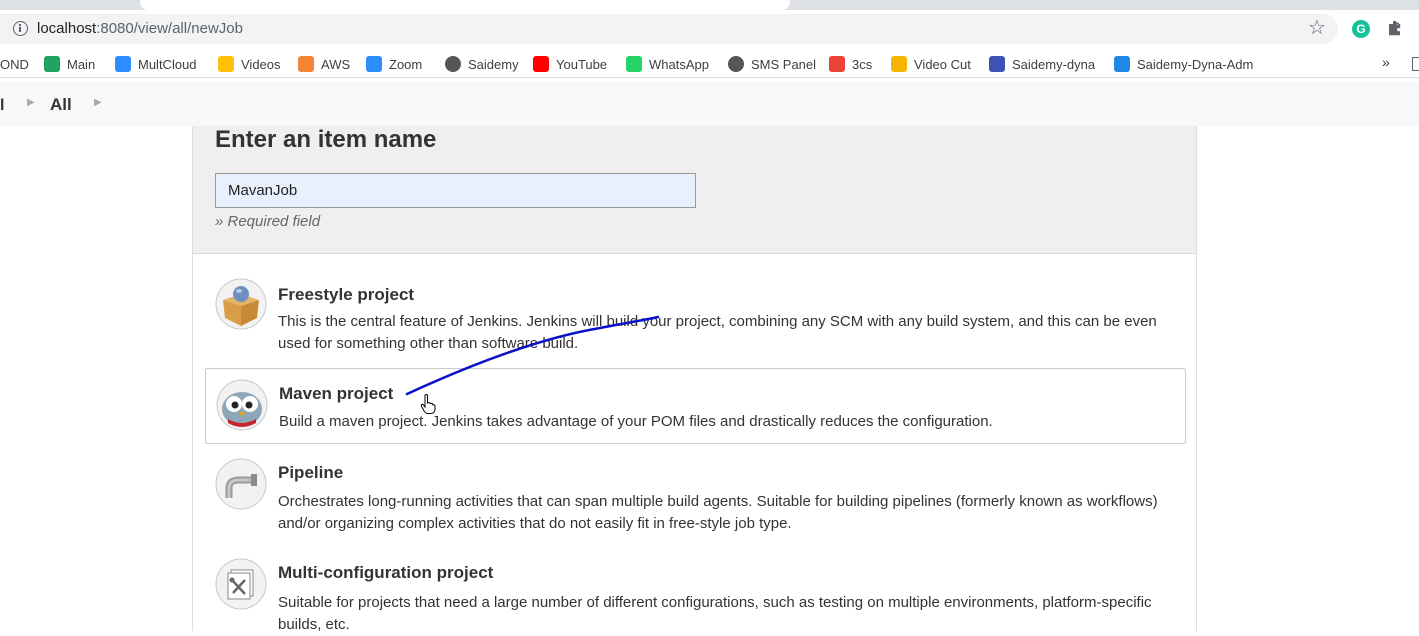  I want to click on breadcrumb-item-jenkins: l, so click(2, 106).